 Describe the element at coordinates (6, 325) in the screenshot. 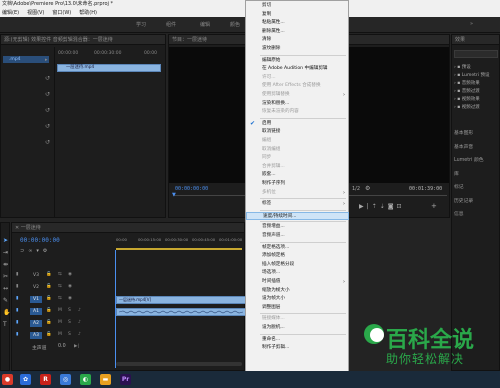

I see `type-icon: T` at that location.